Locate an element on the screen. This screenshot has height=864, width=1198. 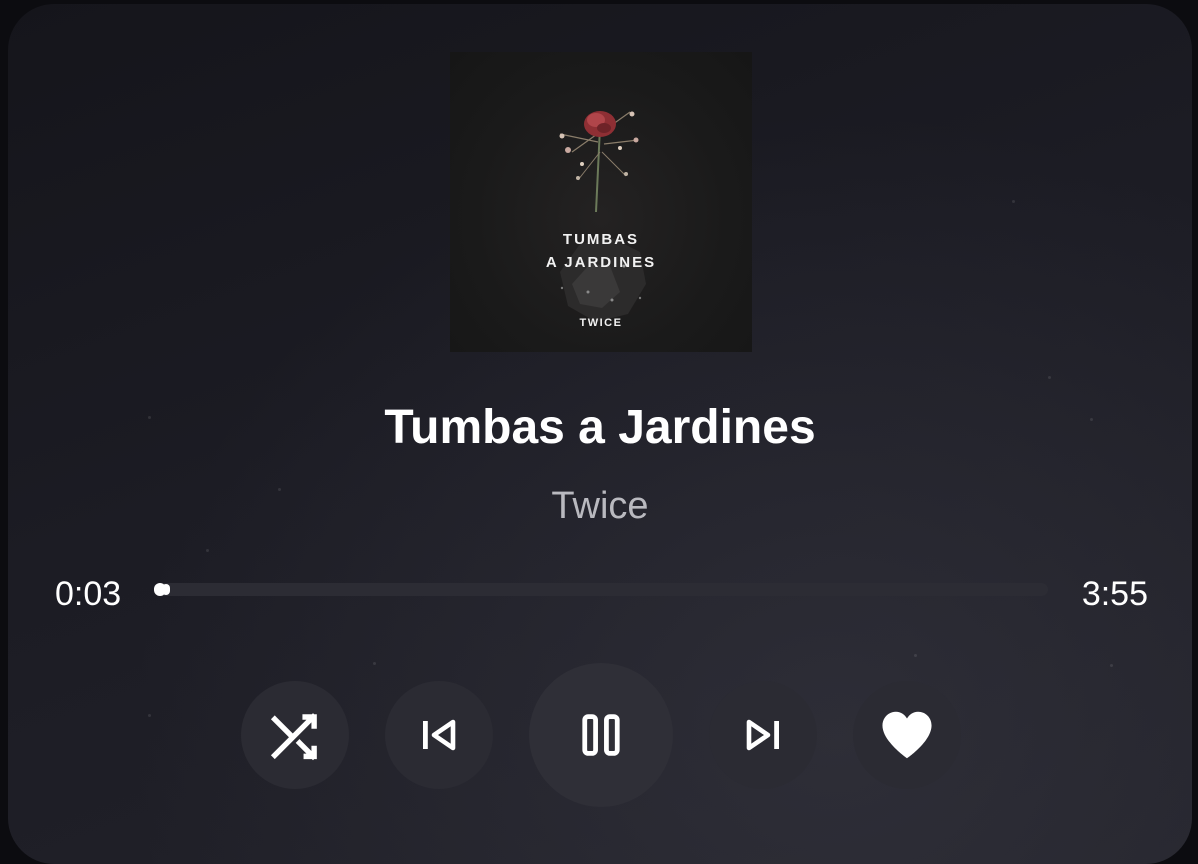
progress-knob is located at coordinates (165, 589).